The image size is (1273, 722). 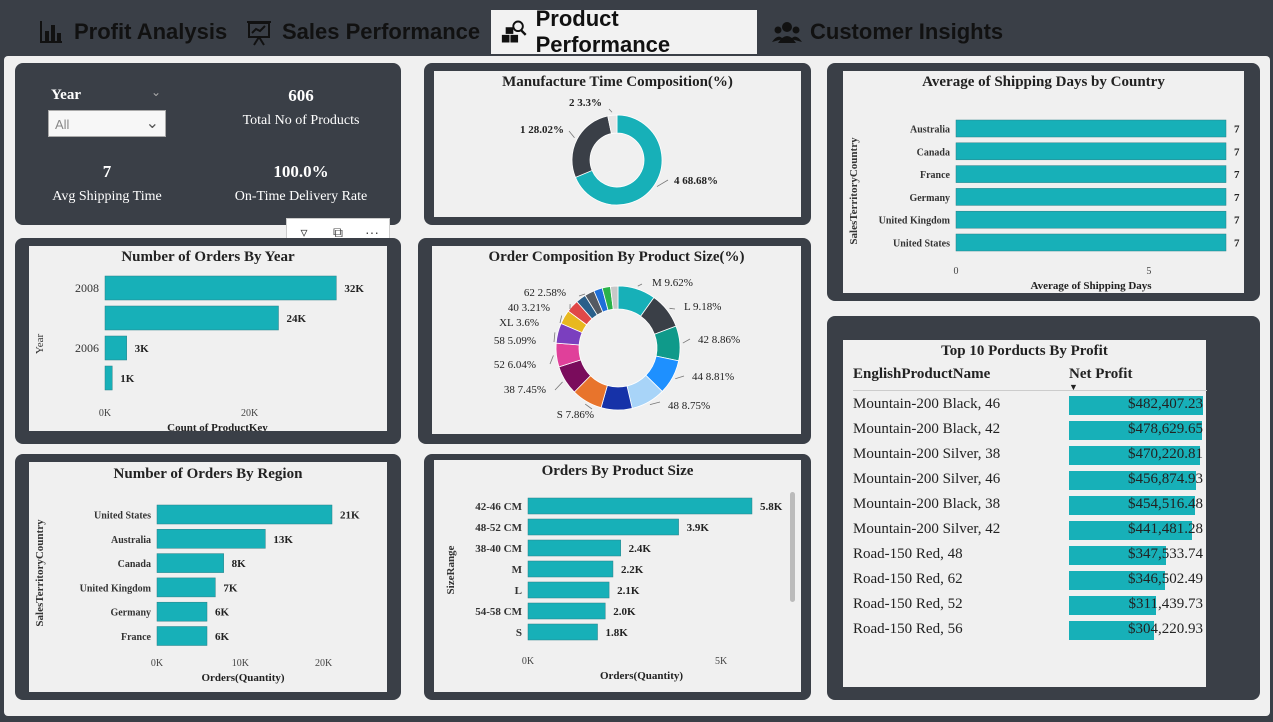 I want to click on data-label: 3.9K, so click(x=698, y=528).